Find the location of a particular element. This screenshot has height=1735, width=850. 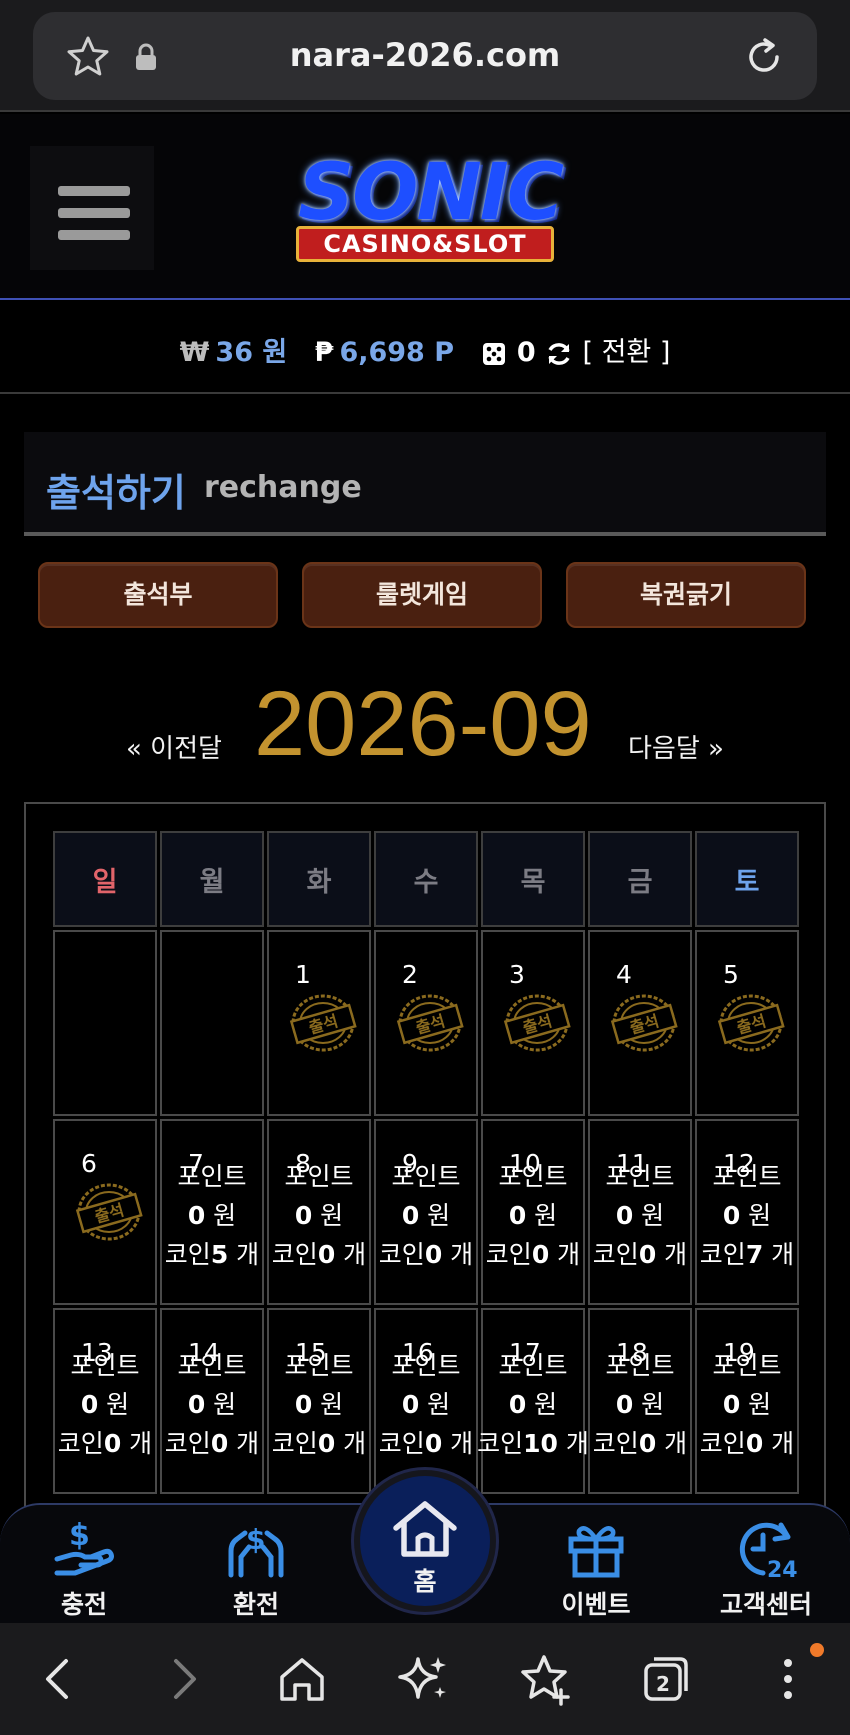

notification-dot is located at coordinates (817, 1650).